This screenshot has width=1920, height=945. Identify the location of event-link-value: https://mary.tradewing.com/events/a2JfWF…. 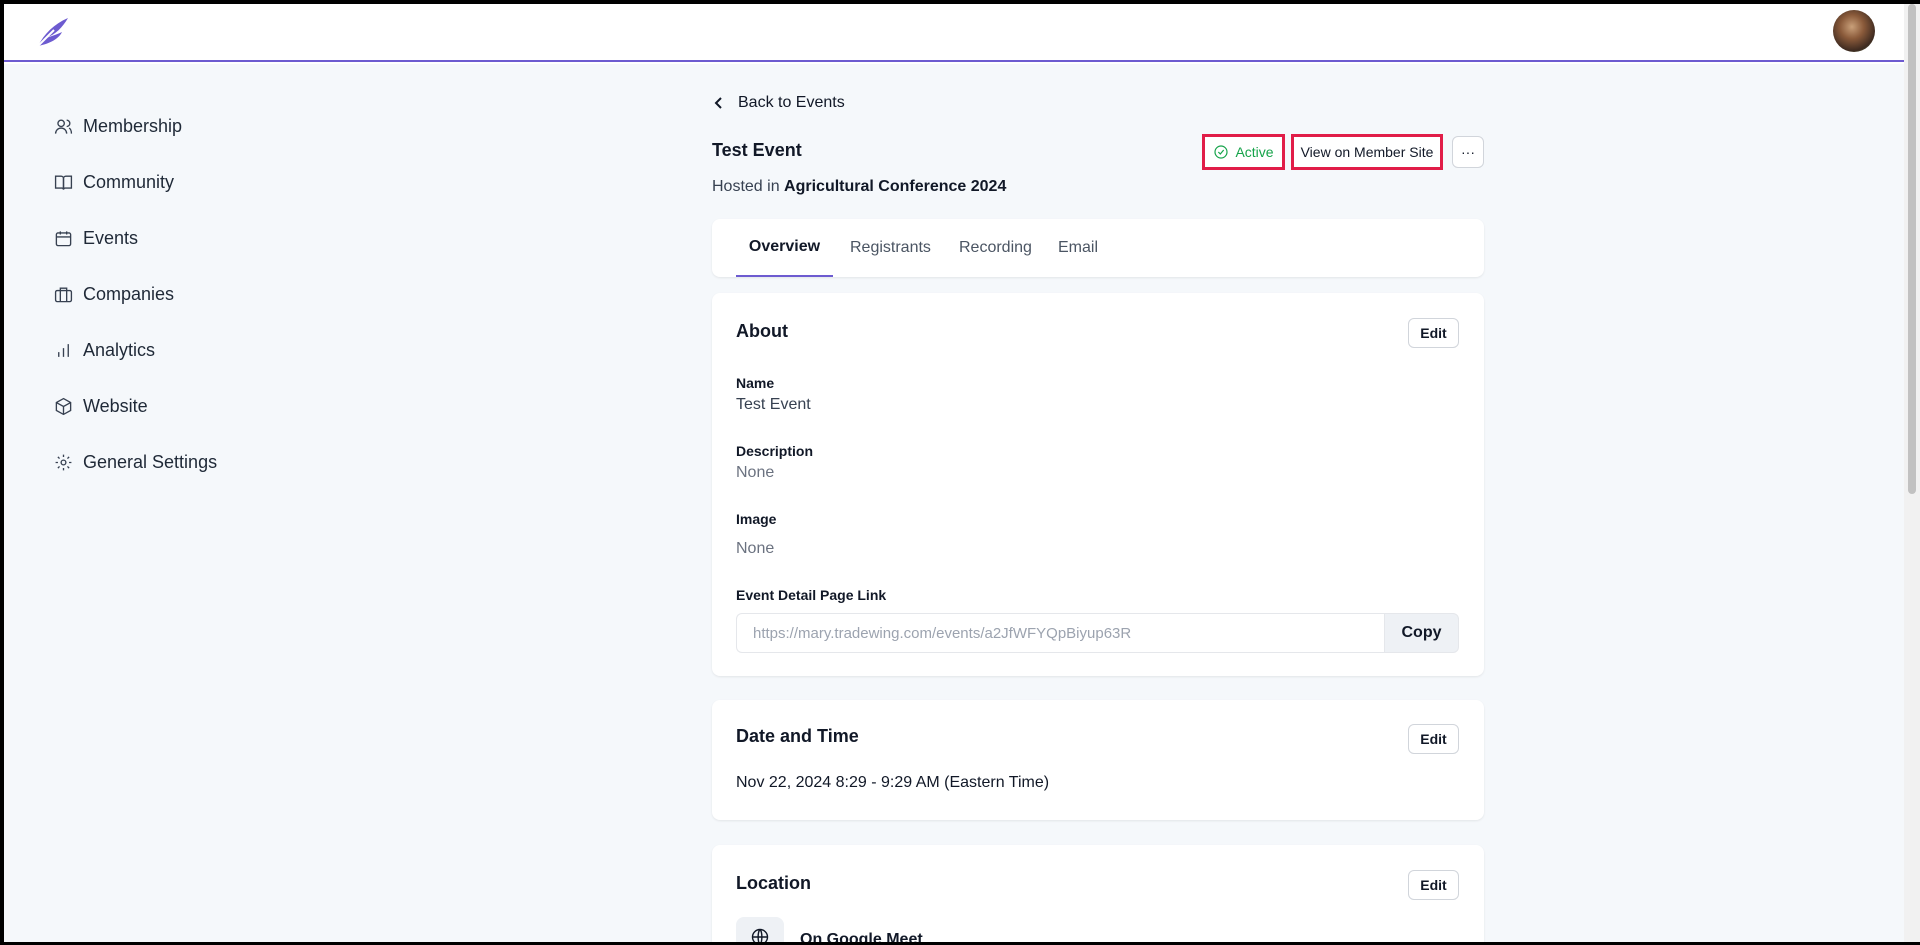
(942, 633).